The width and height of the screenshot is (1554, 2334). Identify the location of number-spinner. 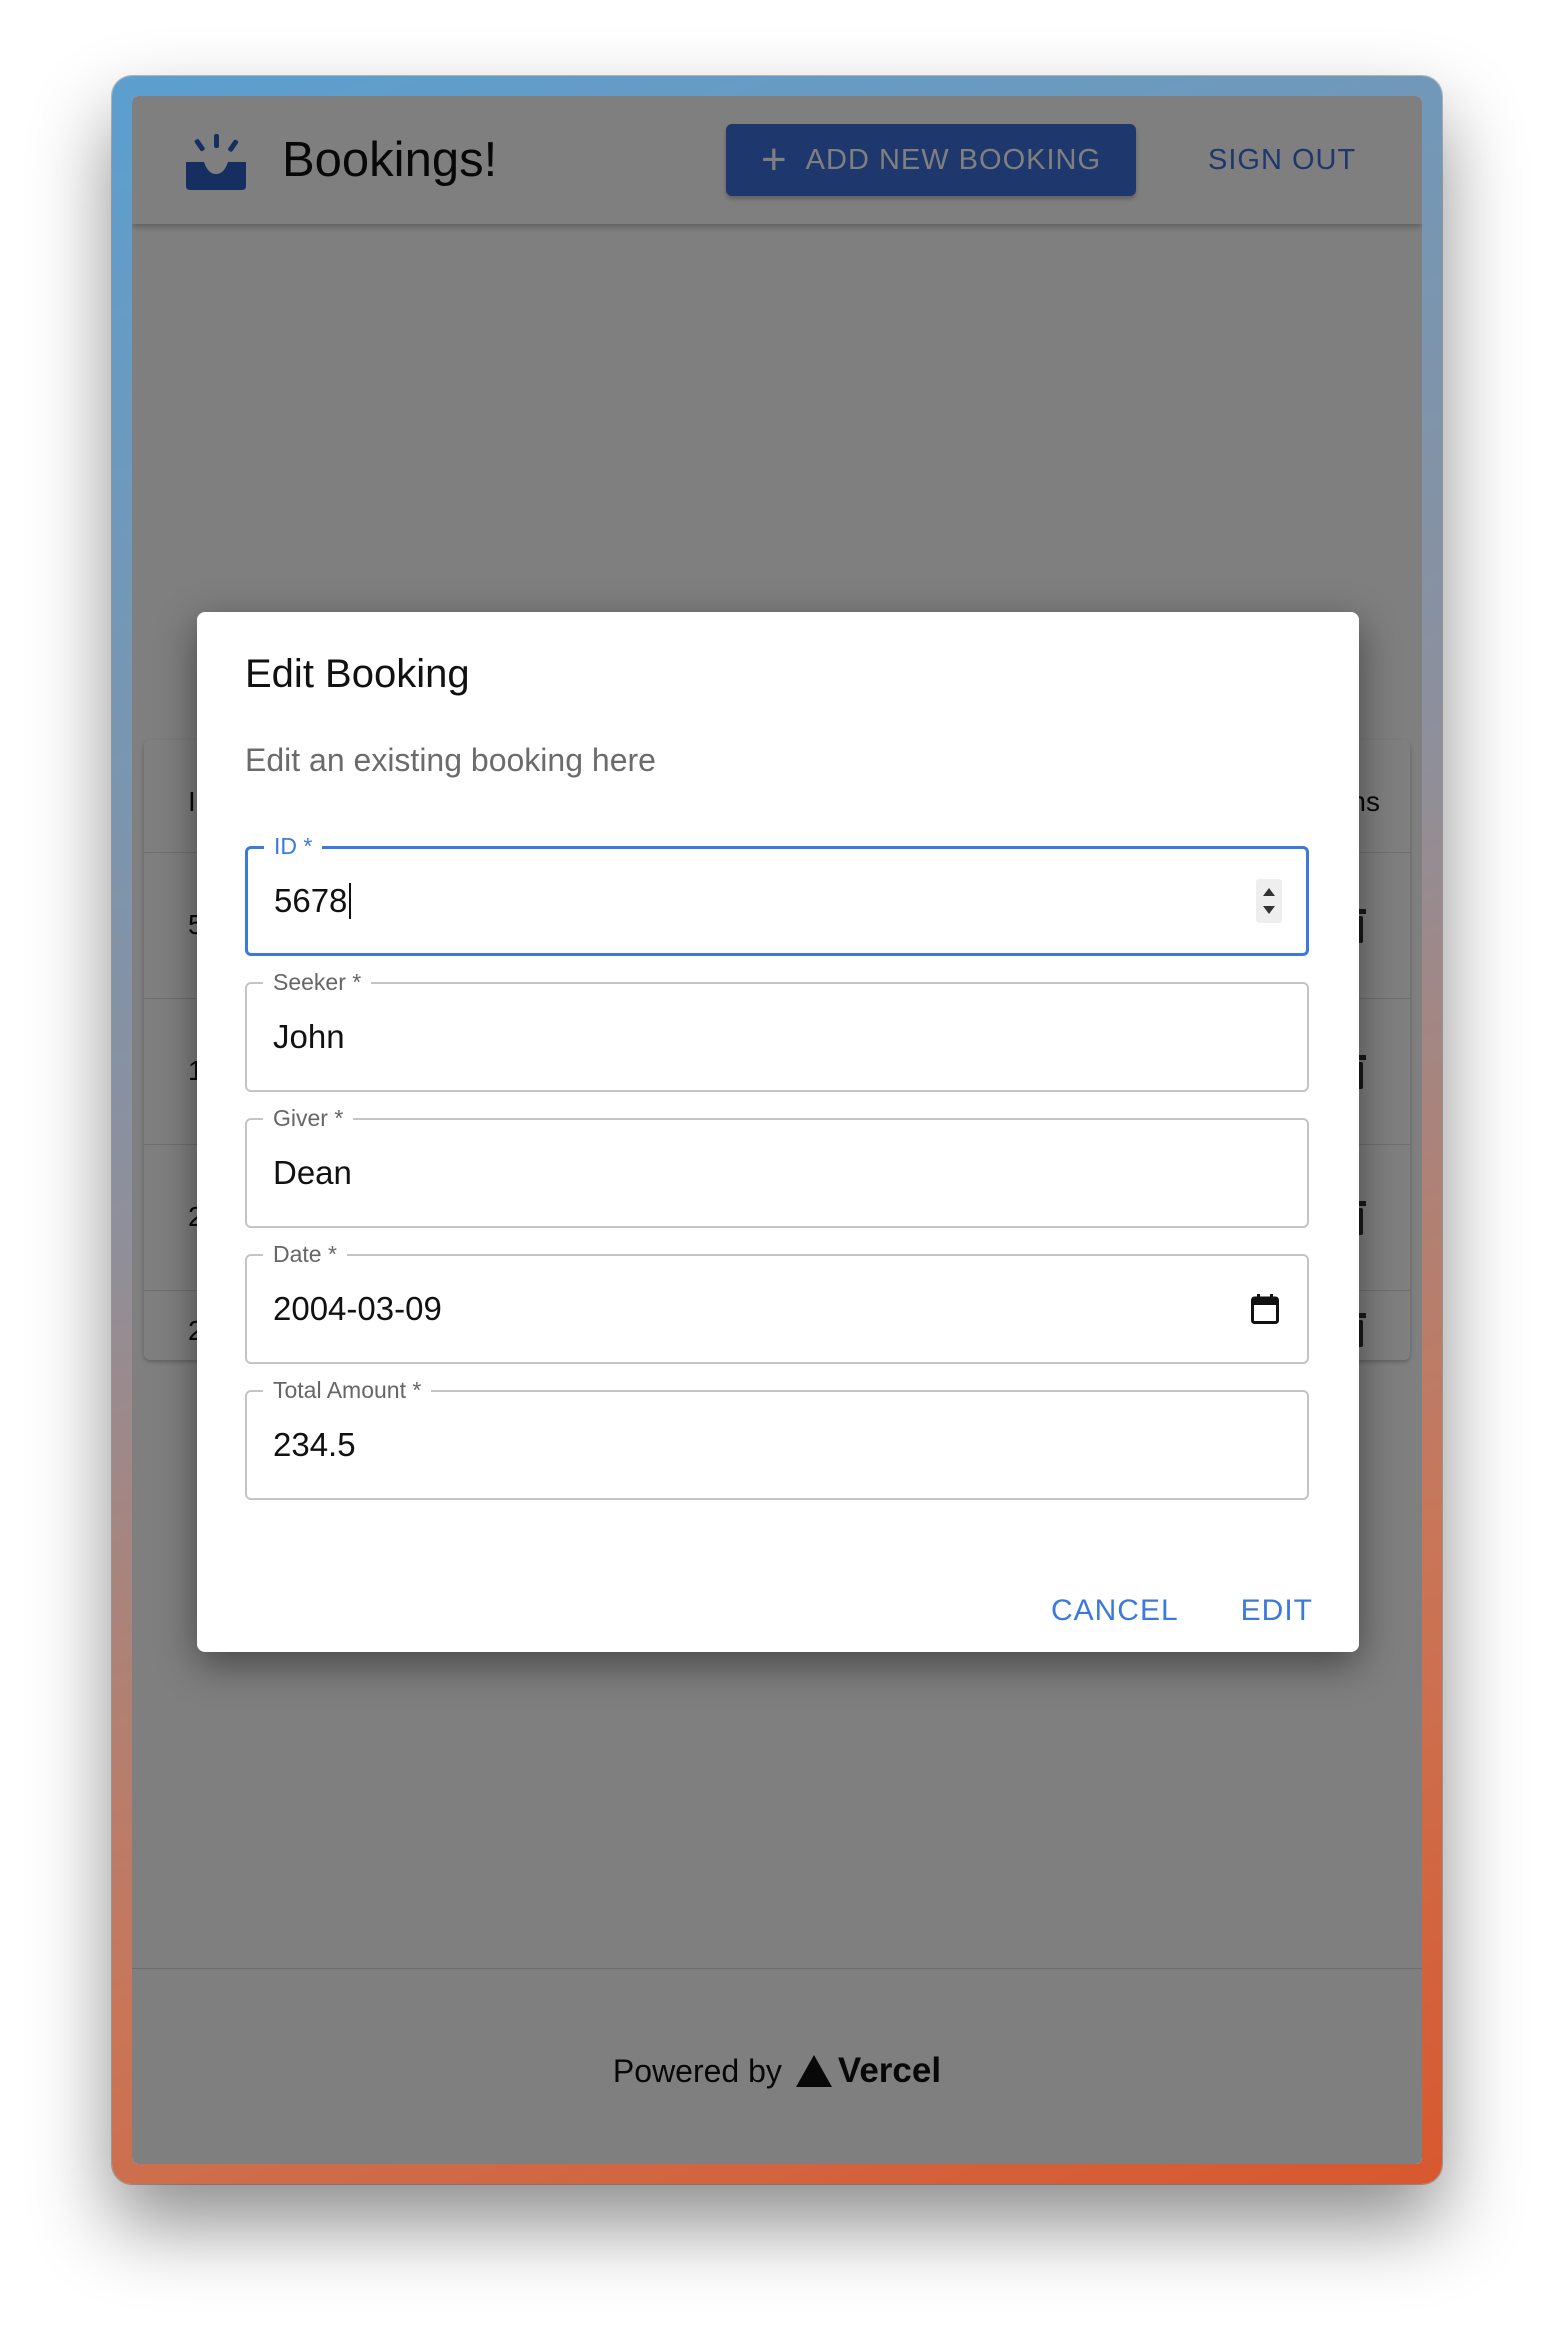
(1269, 901).